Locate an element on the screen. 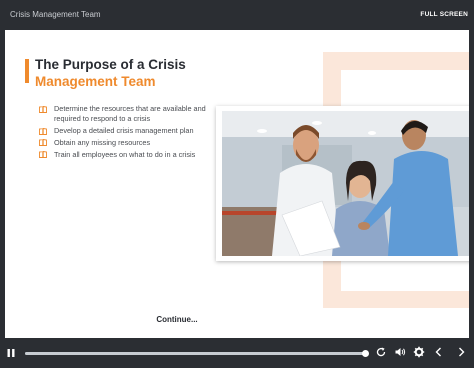 This screenshot has height=368, width=474. pause-icon is located at coordinates (11, 353).